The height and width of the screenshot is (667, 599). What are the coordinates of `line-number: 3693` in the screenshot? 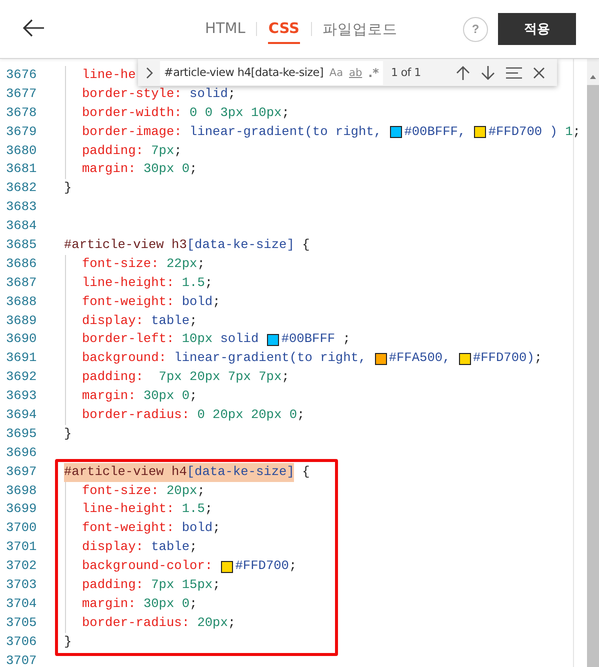 It's located at (21, 396).